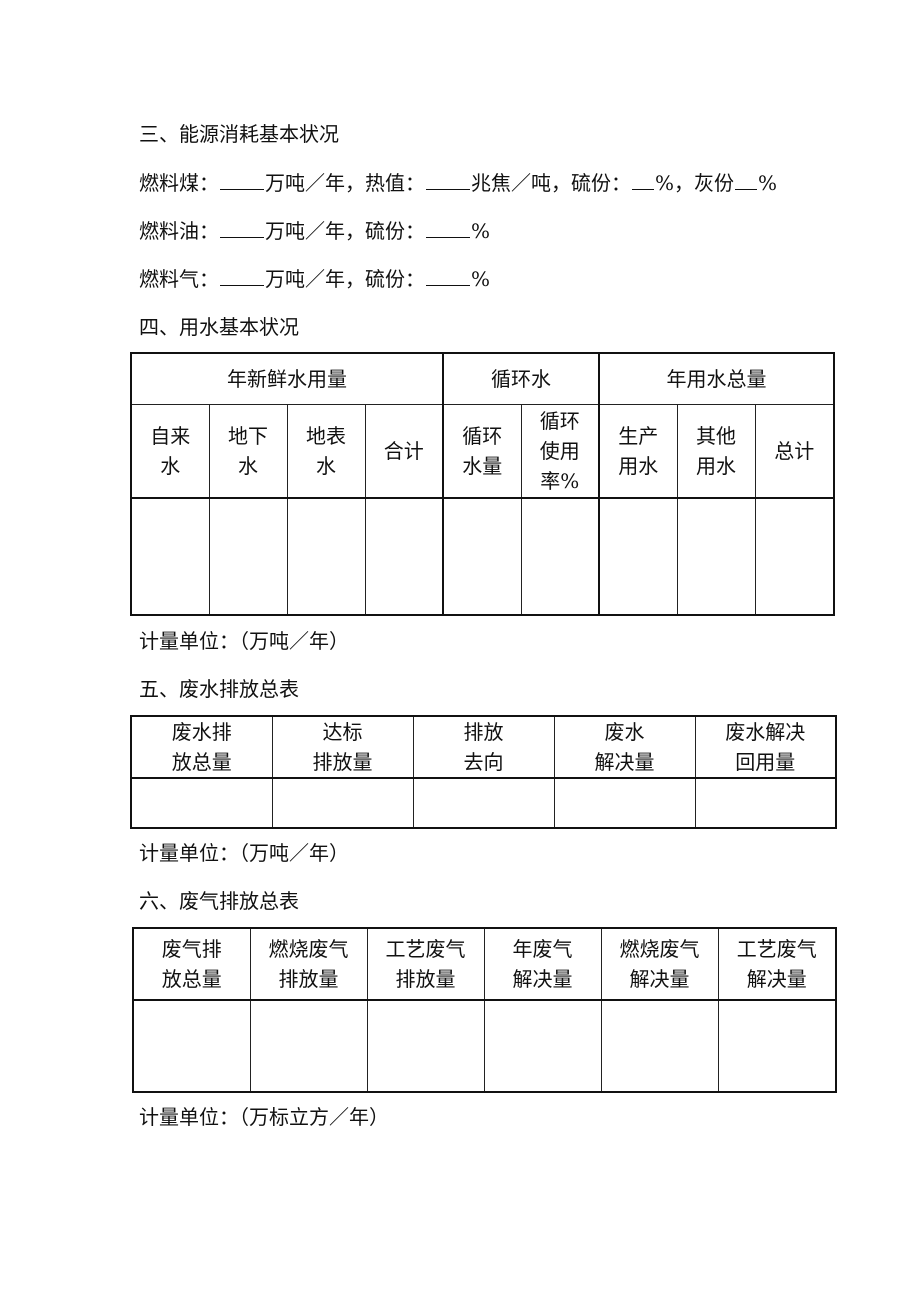 The image size is (920, 1302). Describe the element at coordinates (308, 1046) in the screenshot. I see `cell-combustion-emission` at that location.